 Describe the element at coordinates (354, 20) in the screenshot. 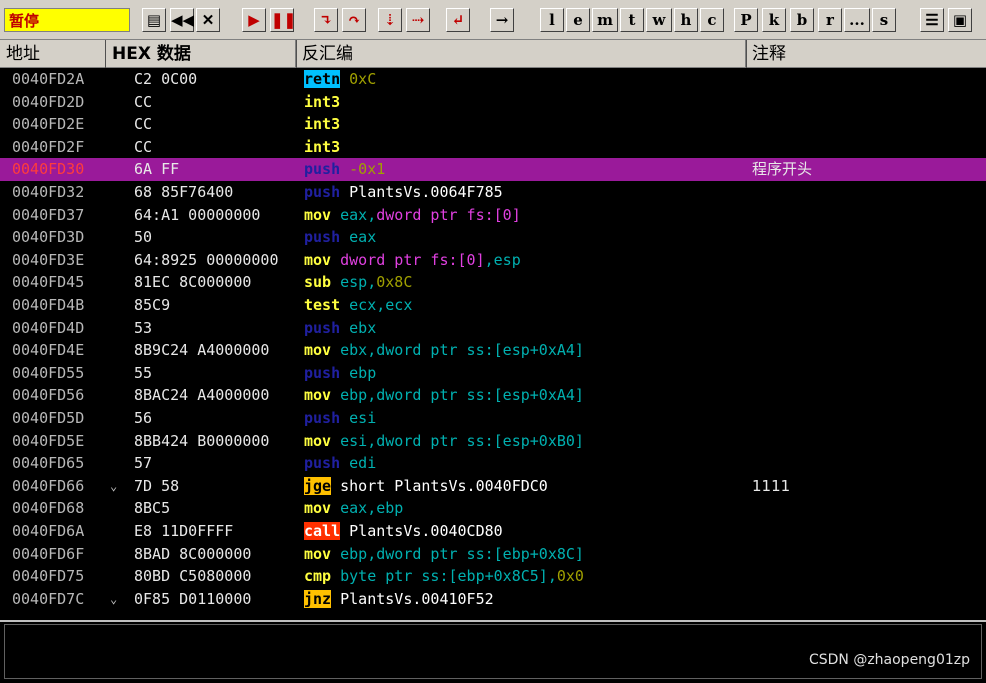

I see `step-over-icon: ↷` at that location.